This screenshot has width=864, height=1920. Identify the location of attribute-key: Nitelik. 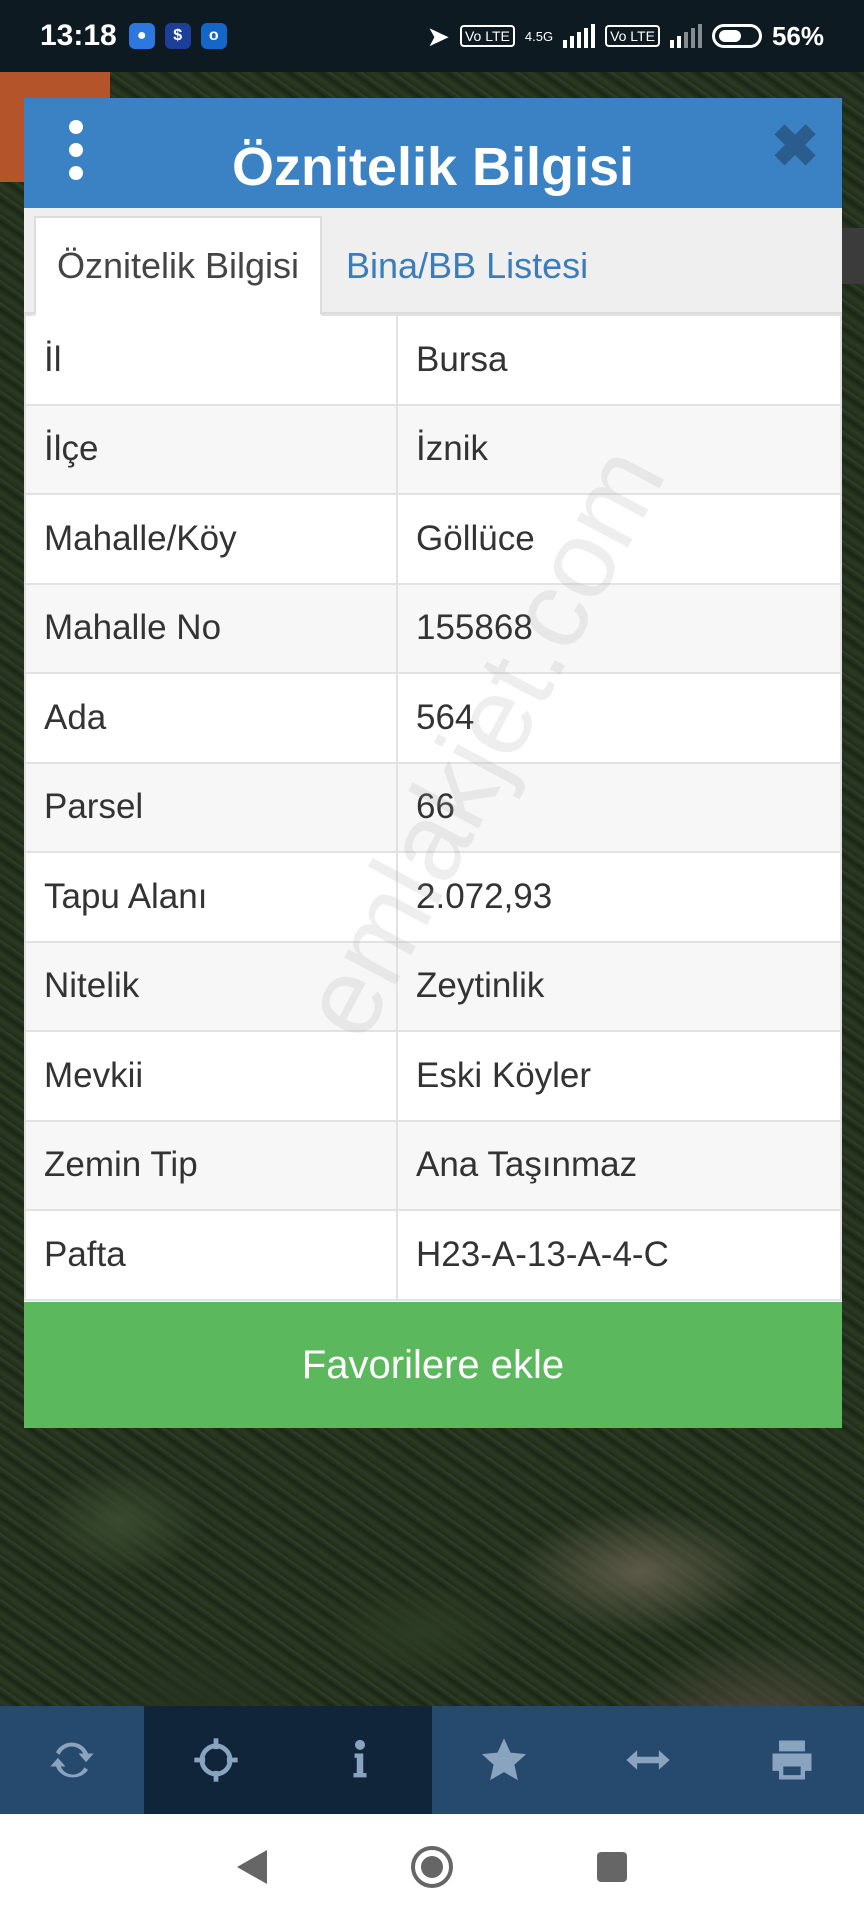
(211, 986).